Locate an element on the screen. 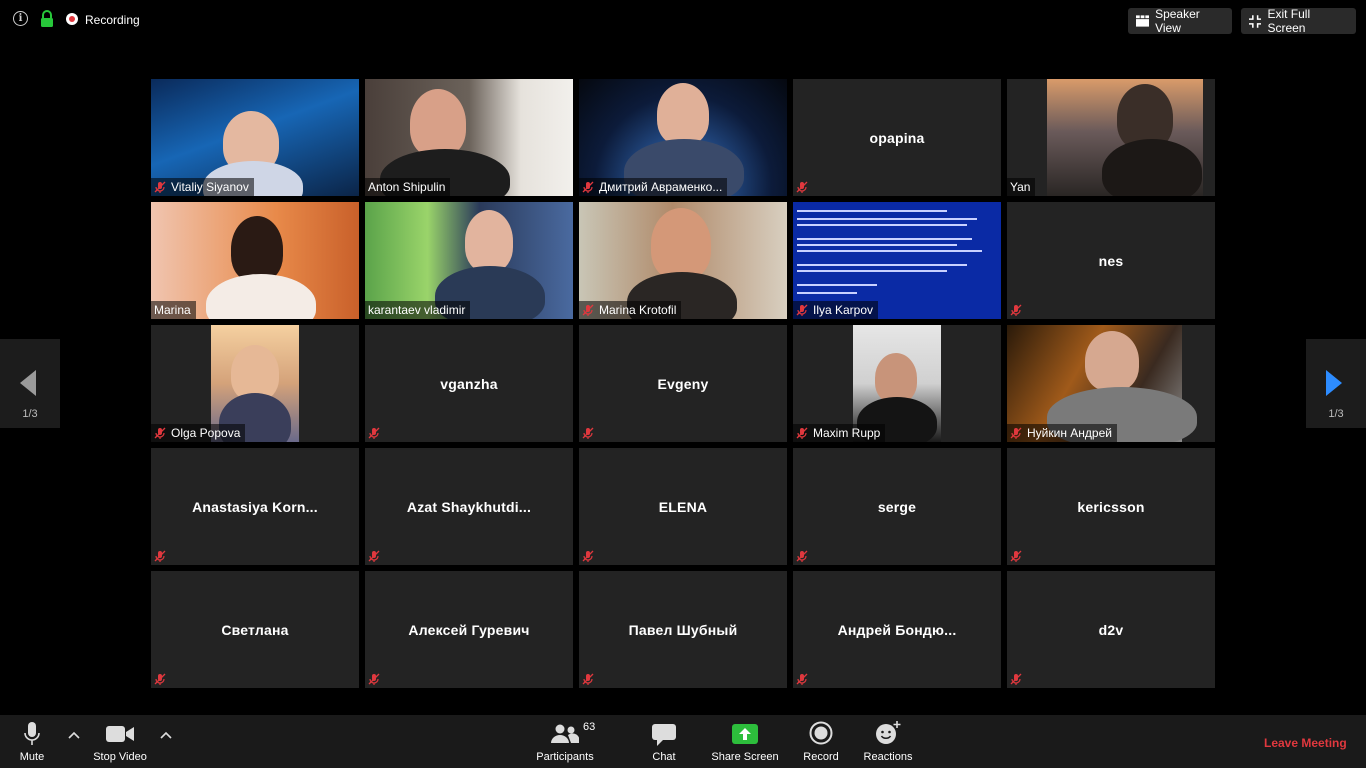  video-camera-icon is located at coordinates (120, 734).